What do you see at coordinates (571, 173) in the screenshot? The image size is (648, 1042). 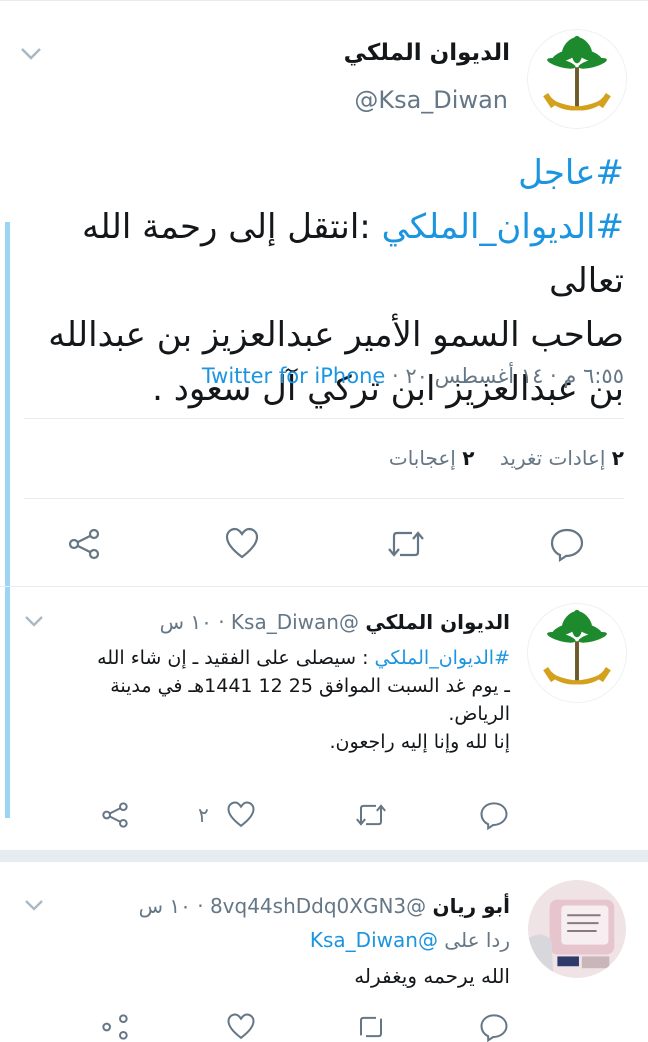 I see `hashtag-urgent: #عاجل` at bounding box center [571, 173].